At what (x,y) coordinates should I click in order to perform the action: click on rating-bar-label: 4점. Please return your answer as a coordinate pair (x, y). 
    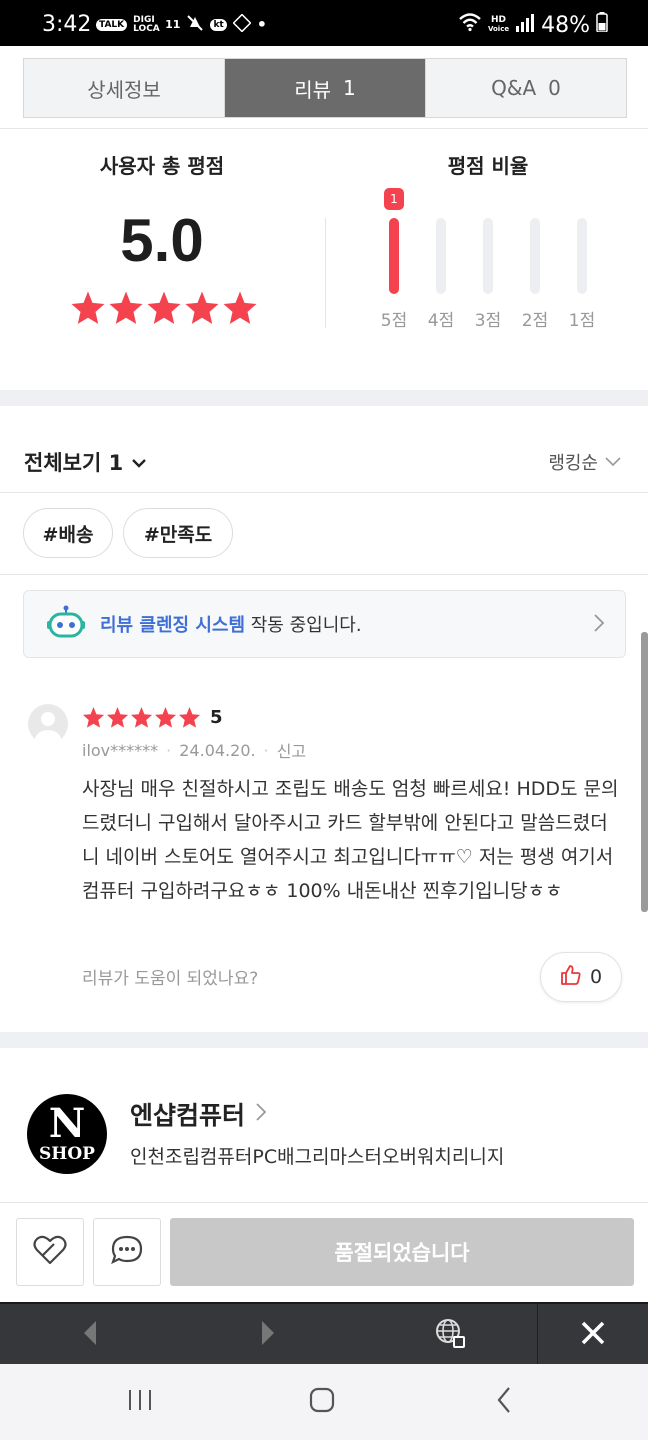
    Looking at the image, I should click on (441, 321).